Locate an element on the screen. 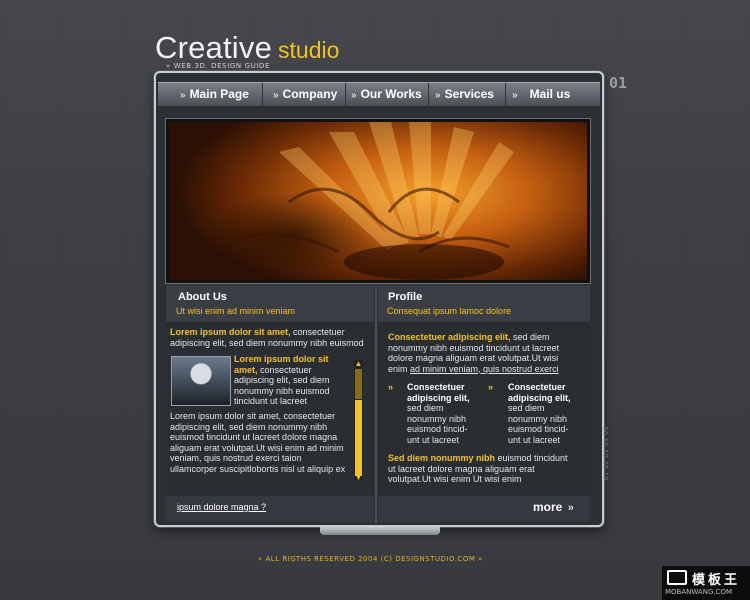  brand-logo: Creative studio is located at coordinates (247, 48).